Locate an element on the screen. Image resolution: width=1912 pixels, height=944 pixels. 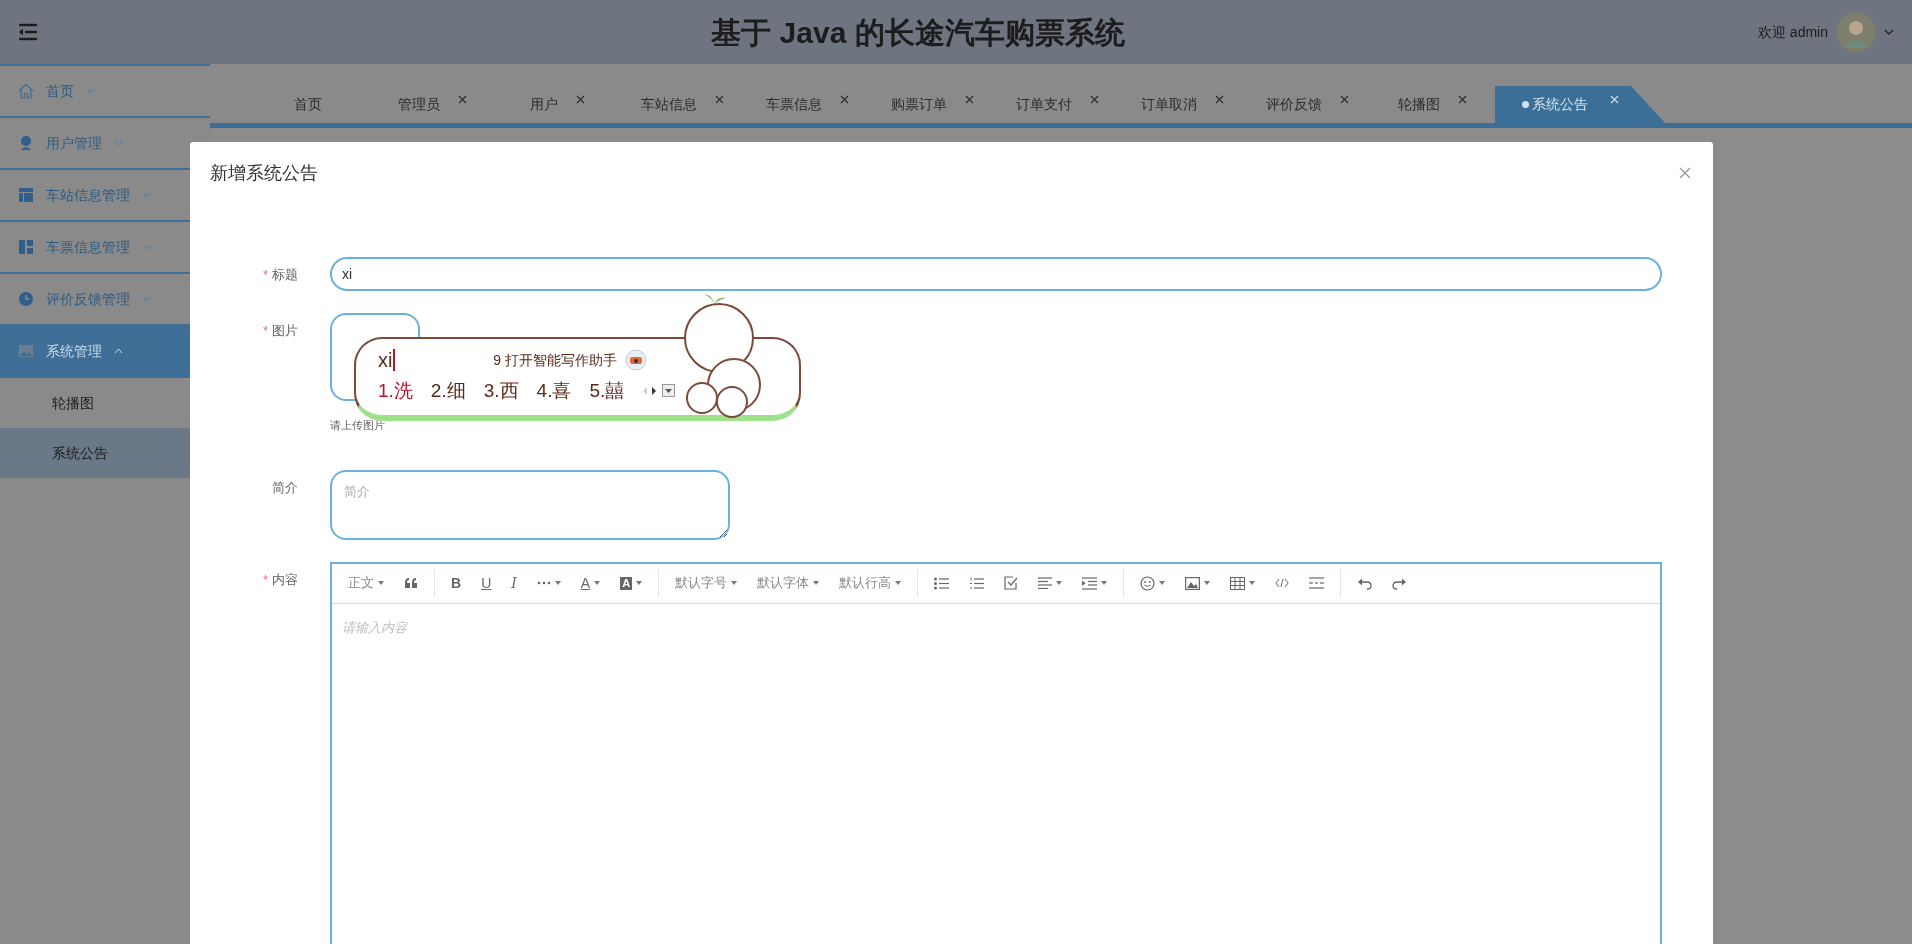
divider-icon is located at coordinates (1317, 583).